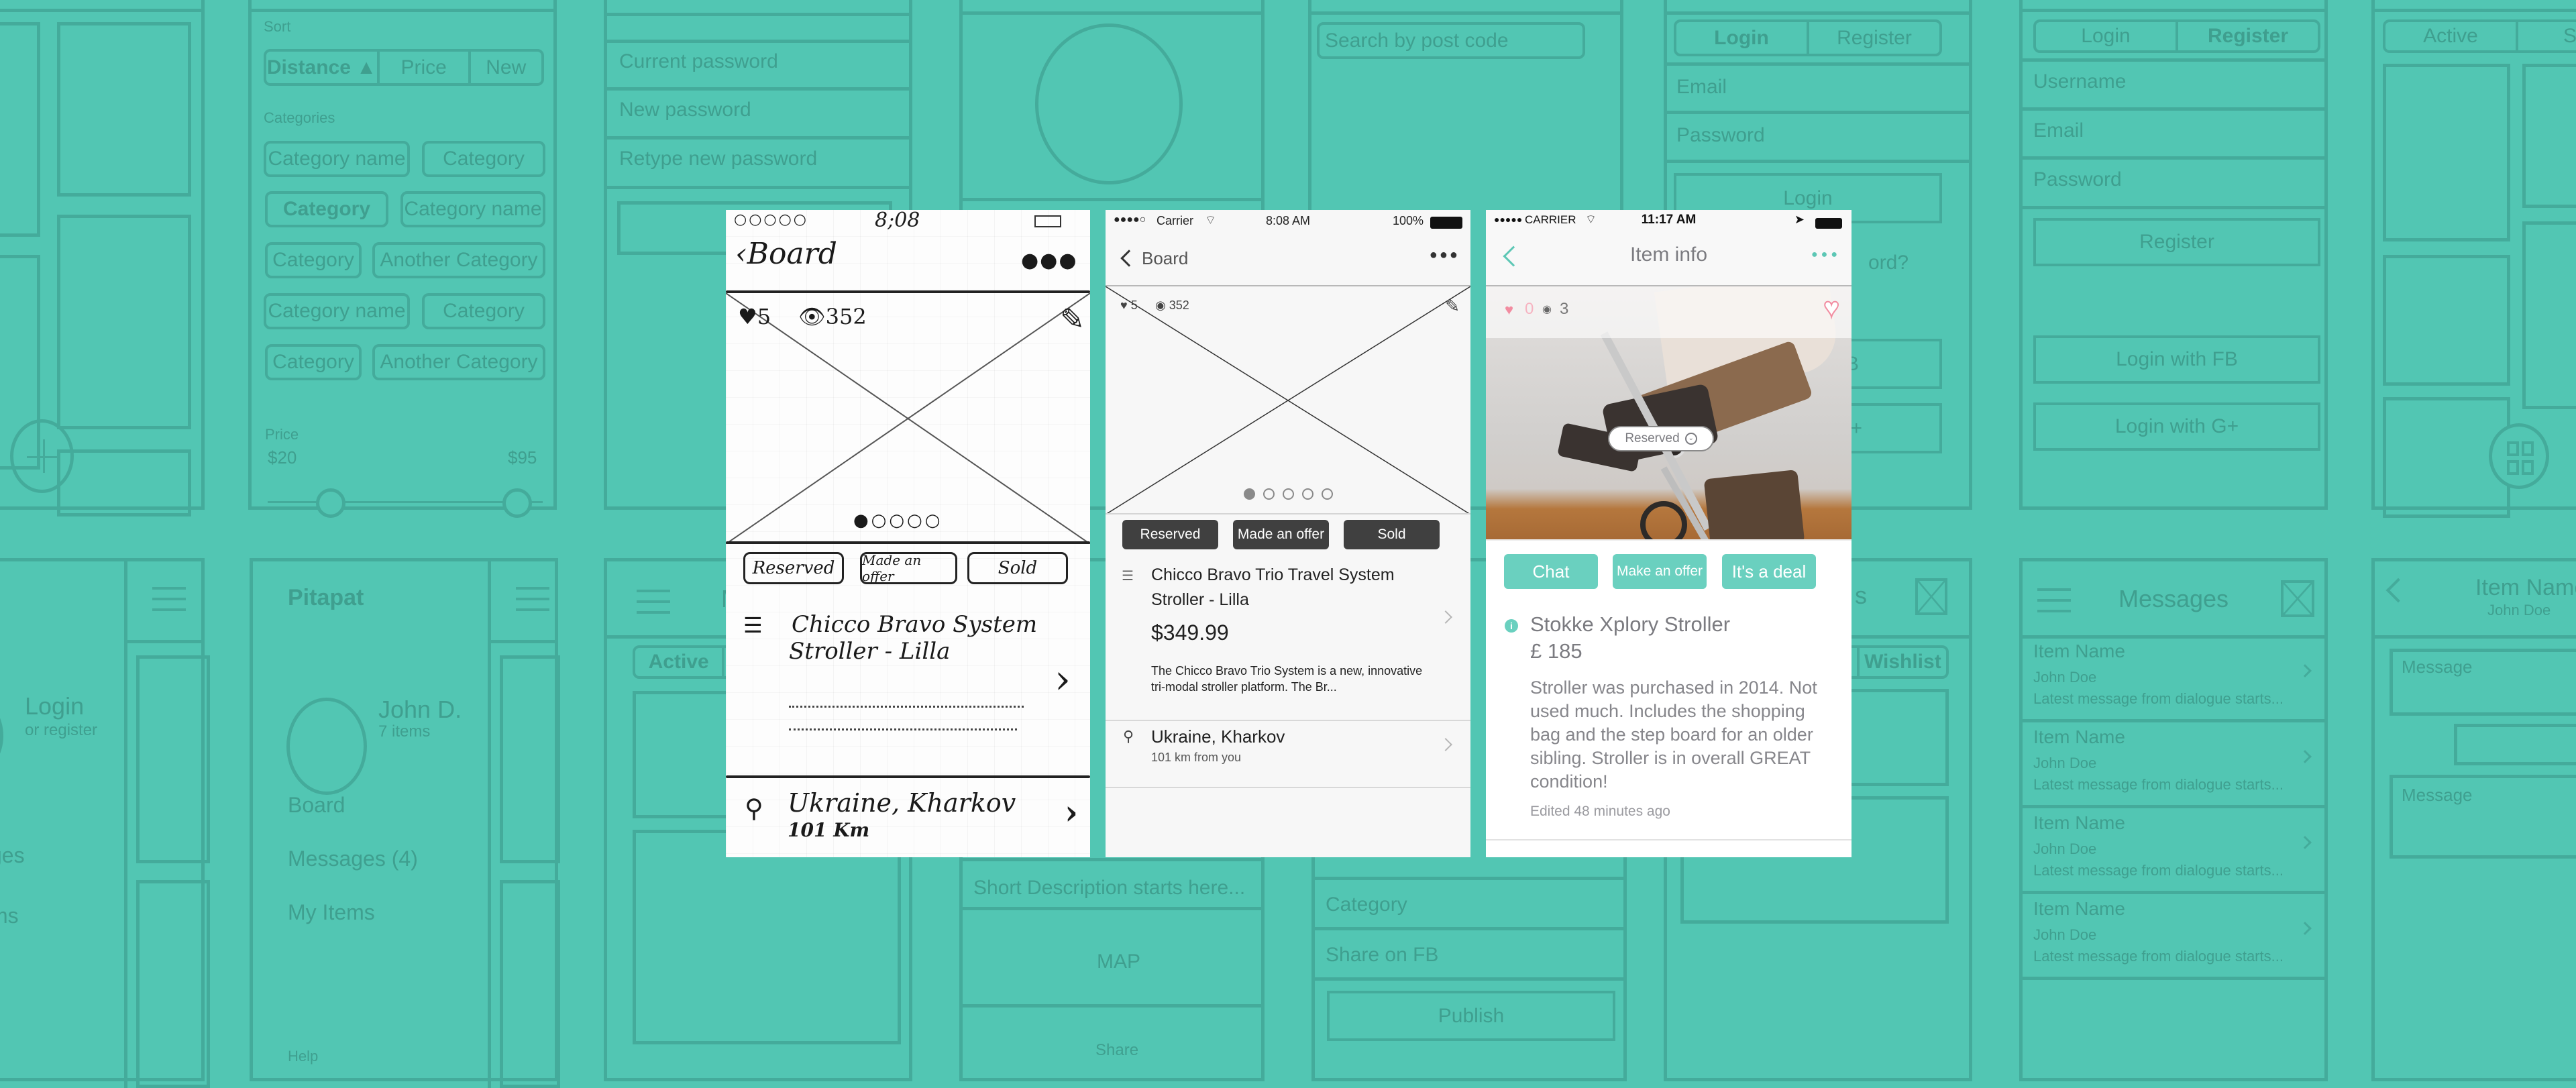  What do you see at coordinates (299, 117) in the screenshot?
I see `categories-label: Categories` at bounding box center [299, 117].